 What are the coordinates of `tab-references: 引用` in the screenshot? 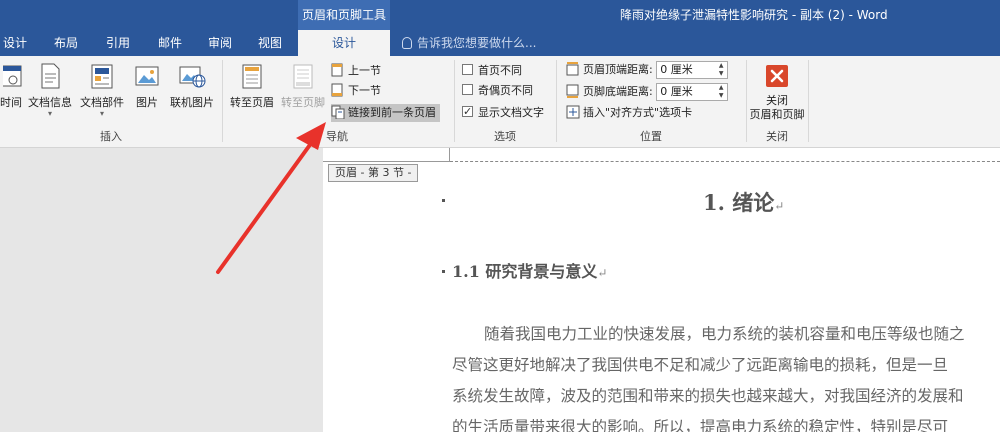 It's located at (118, 43).